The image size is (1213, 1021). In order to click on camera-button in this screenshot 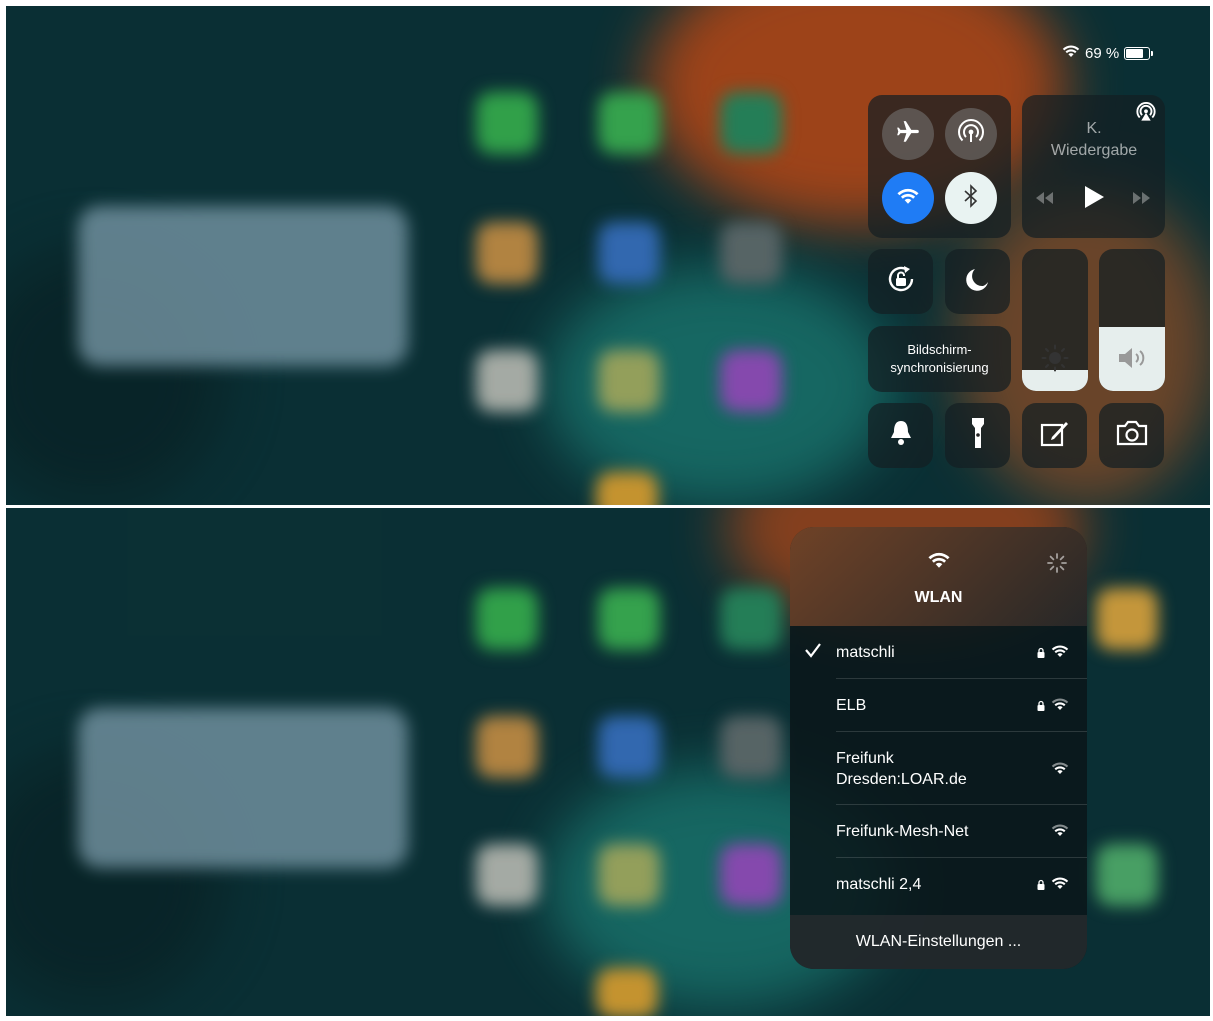, I will do `click(1131, 435)`.